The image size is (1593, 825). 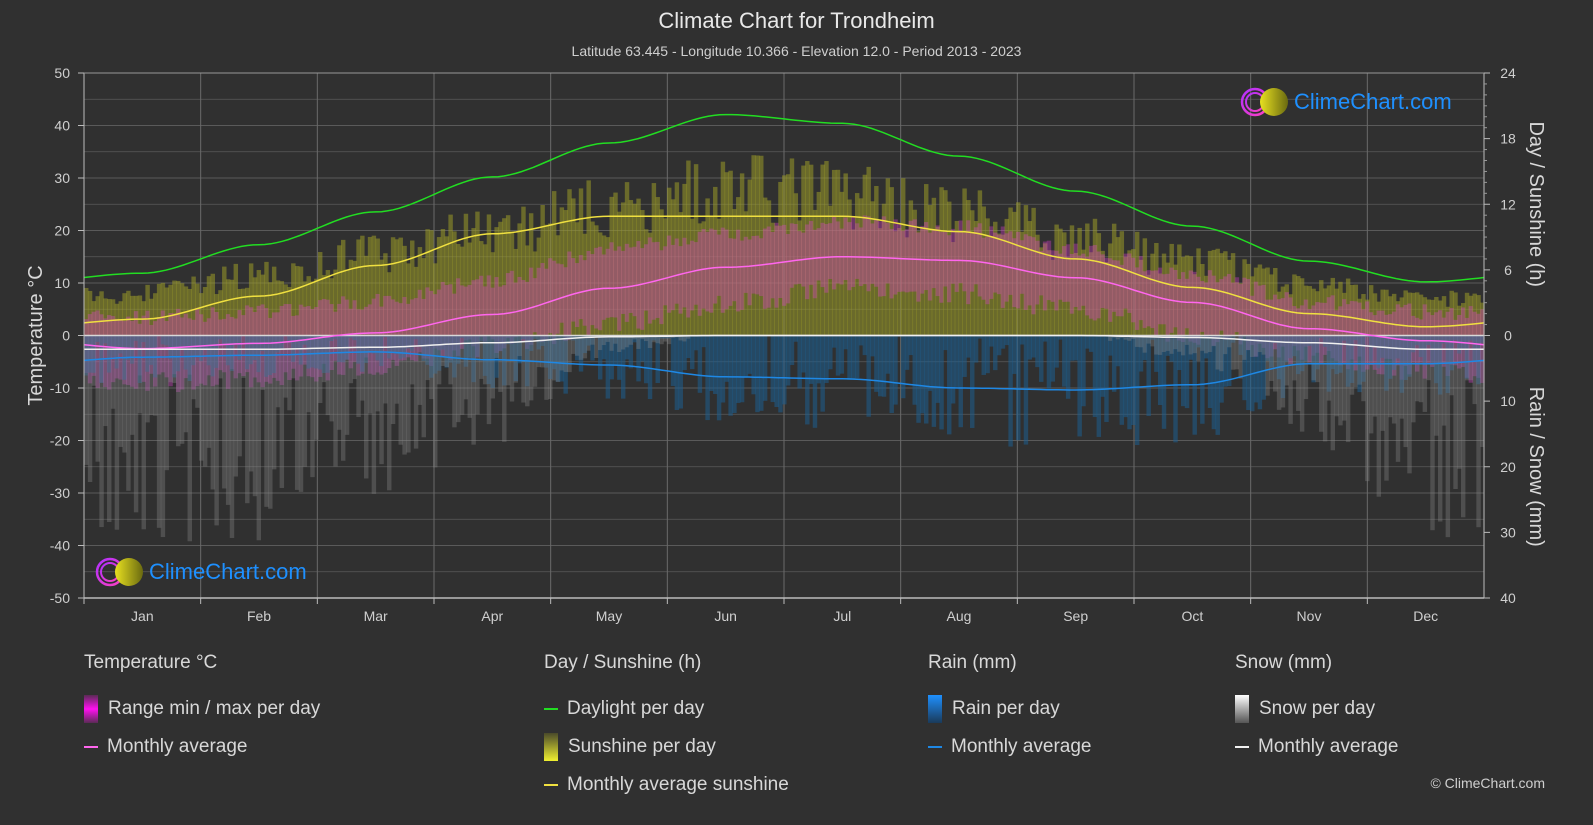 What do you see at coordinates (60, 598) in the screenshot?
I see `y-tick-label: -50` at bounding box center [60, 598].